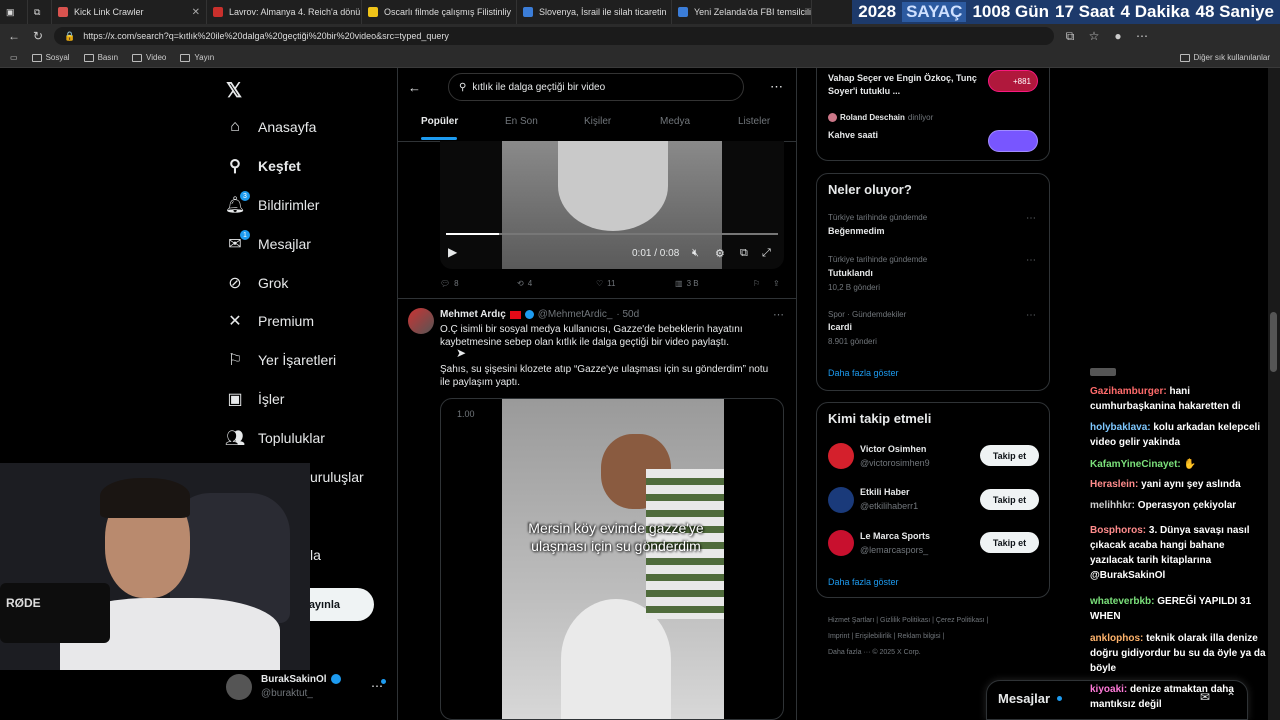 Image resolution: width=1280 pixels, height=720 pixels. I want to click on tab-media: Medya, so click(675, 121).